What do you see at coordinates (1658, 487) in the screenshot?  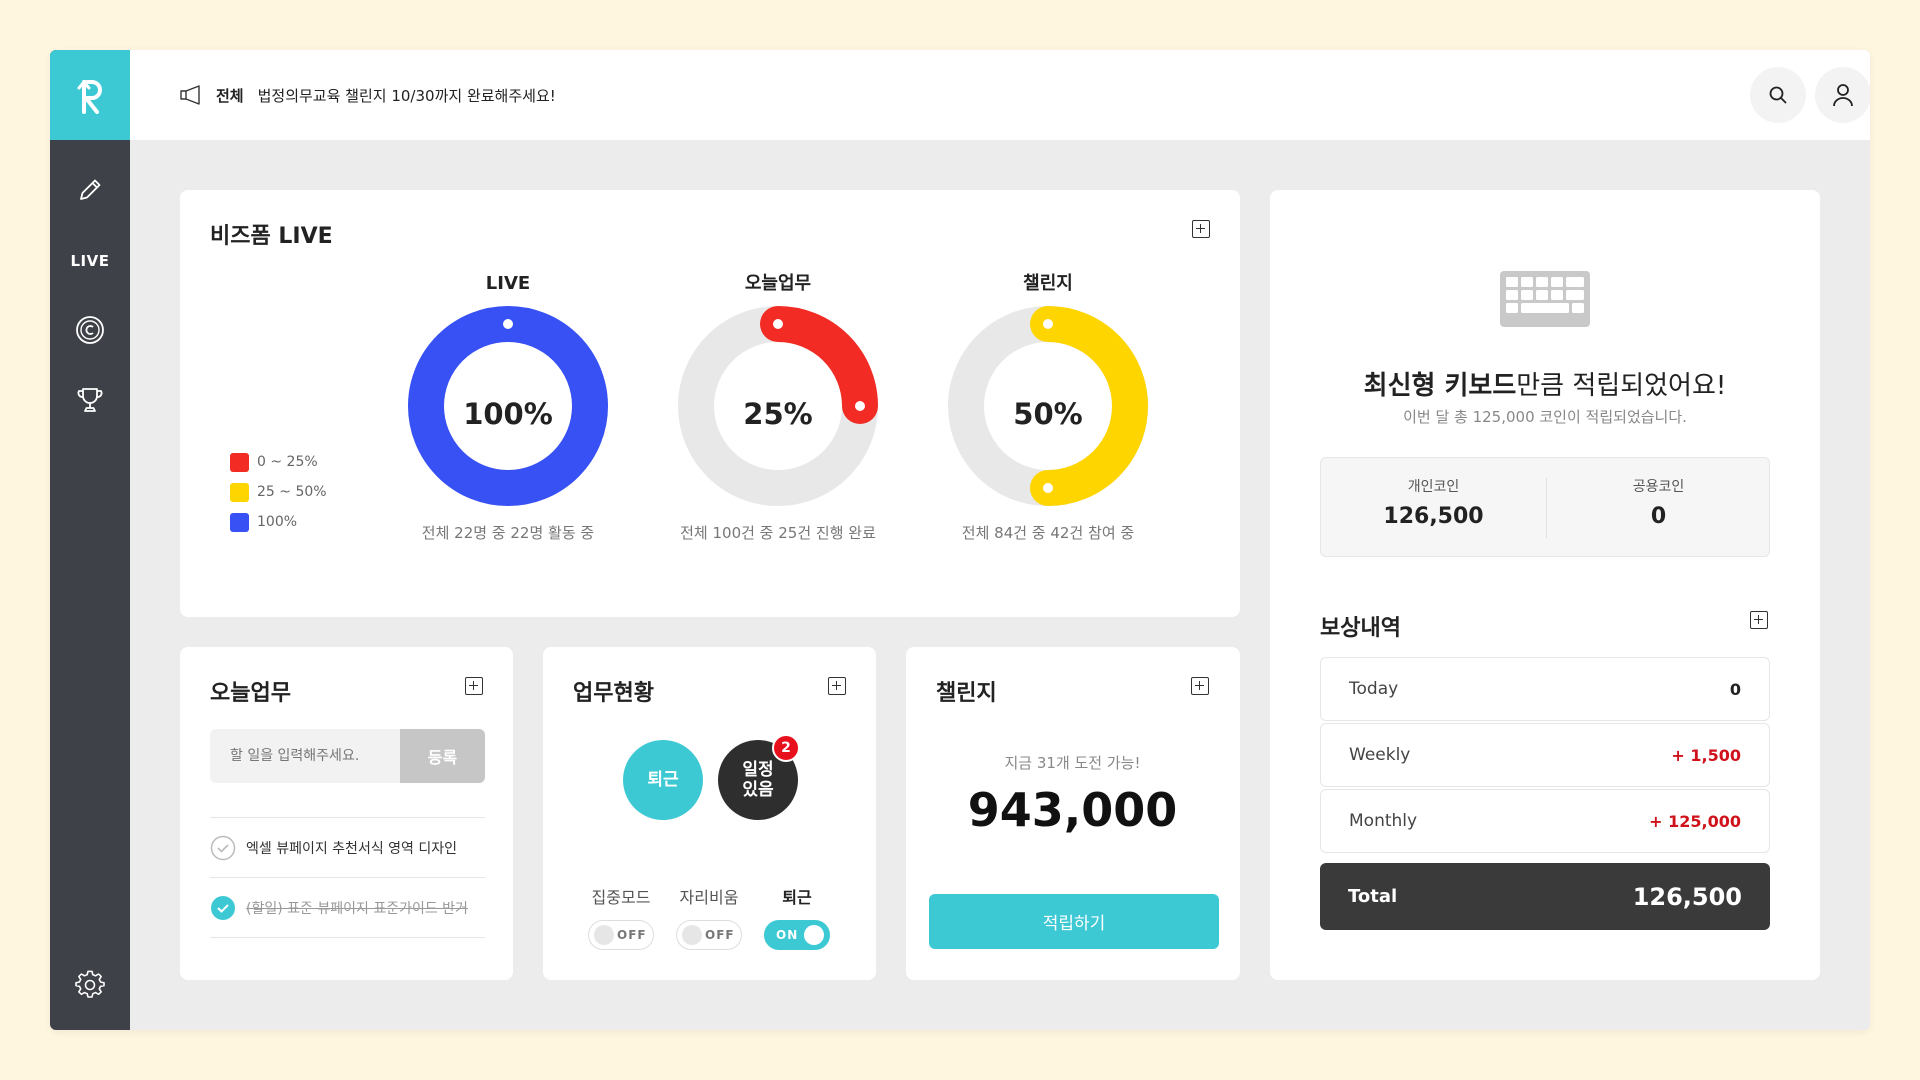 I see `shared-coin-label: 공용코인` at bounding box center [1658, 487].